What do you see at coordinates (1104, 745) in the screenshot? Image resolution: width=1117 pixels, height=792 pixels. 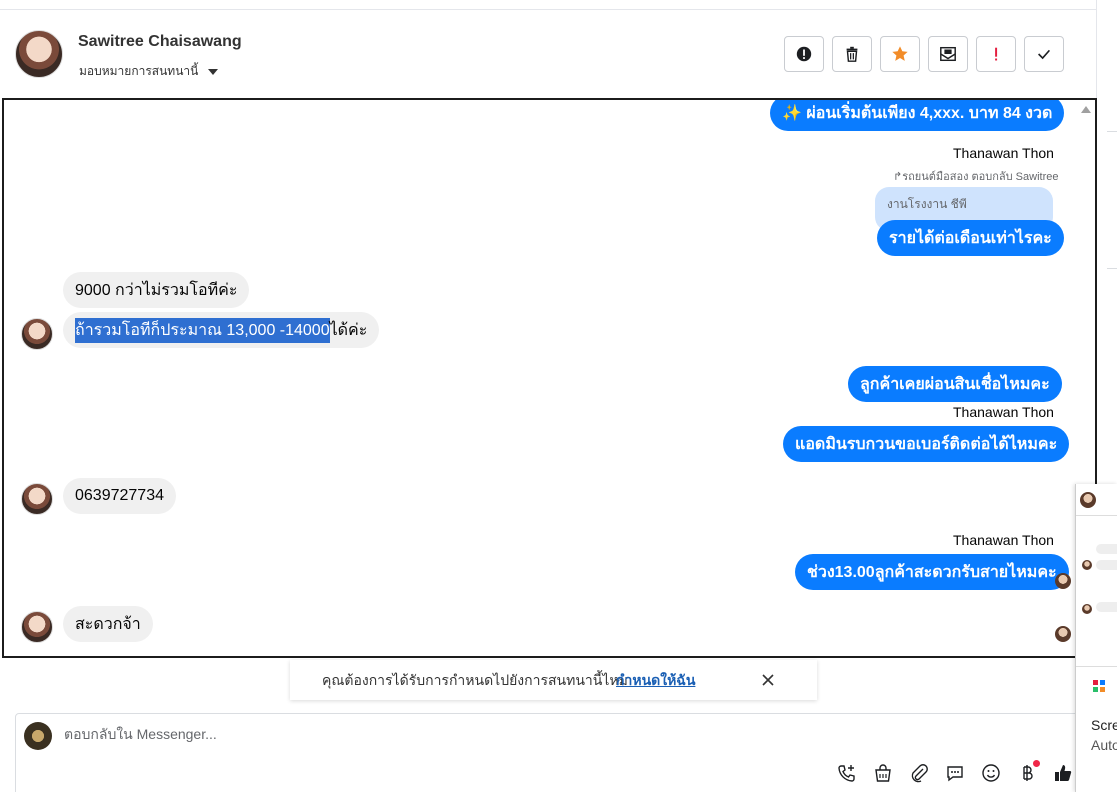 I see `side-panel-text: Auto` at bounding box center [1104, 745].